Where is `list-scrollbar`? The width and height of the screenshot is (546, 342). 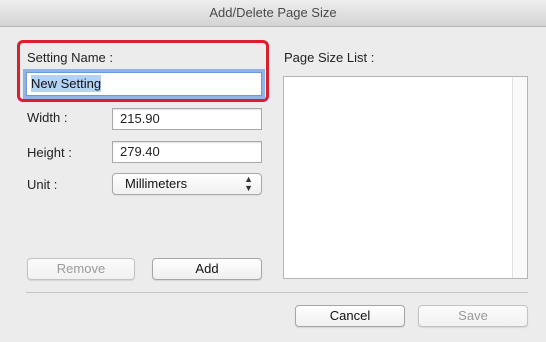
list-scrollbar is located at coordinates (519, 177).